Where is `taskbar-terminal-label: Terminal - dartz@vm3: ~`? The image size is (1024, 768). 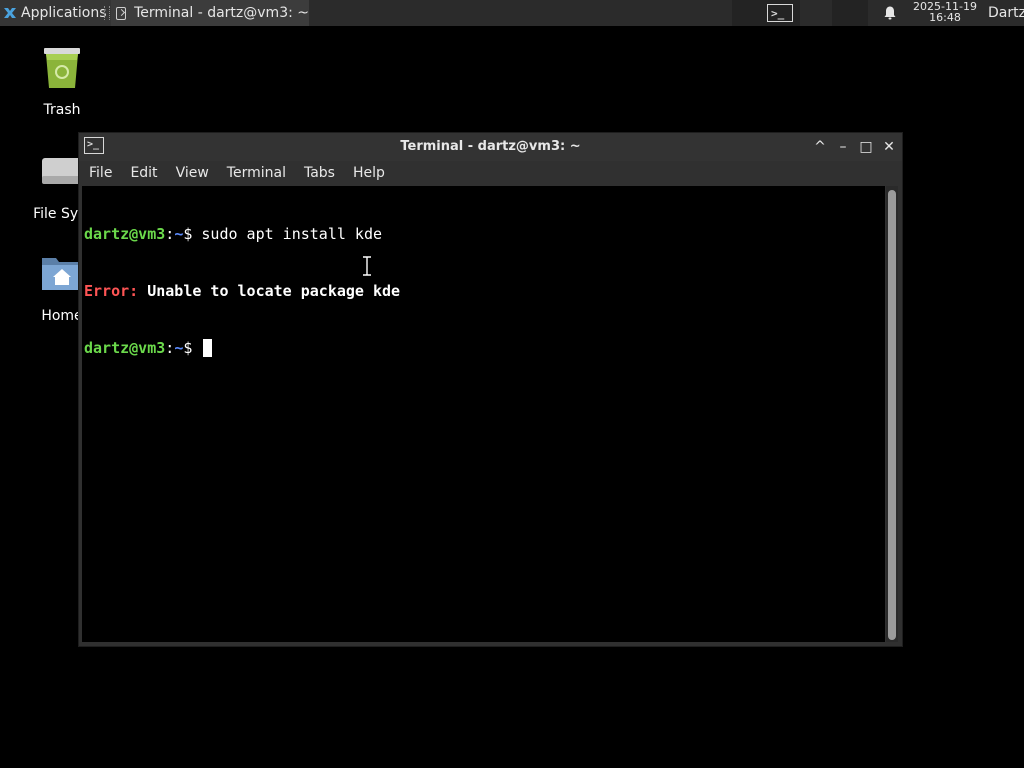
taskbar-terminal-label: Terminal - dartz@vm3: ~ is located at coordinates (221, 13).